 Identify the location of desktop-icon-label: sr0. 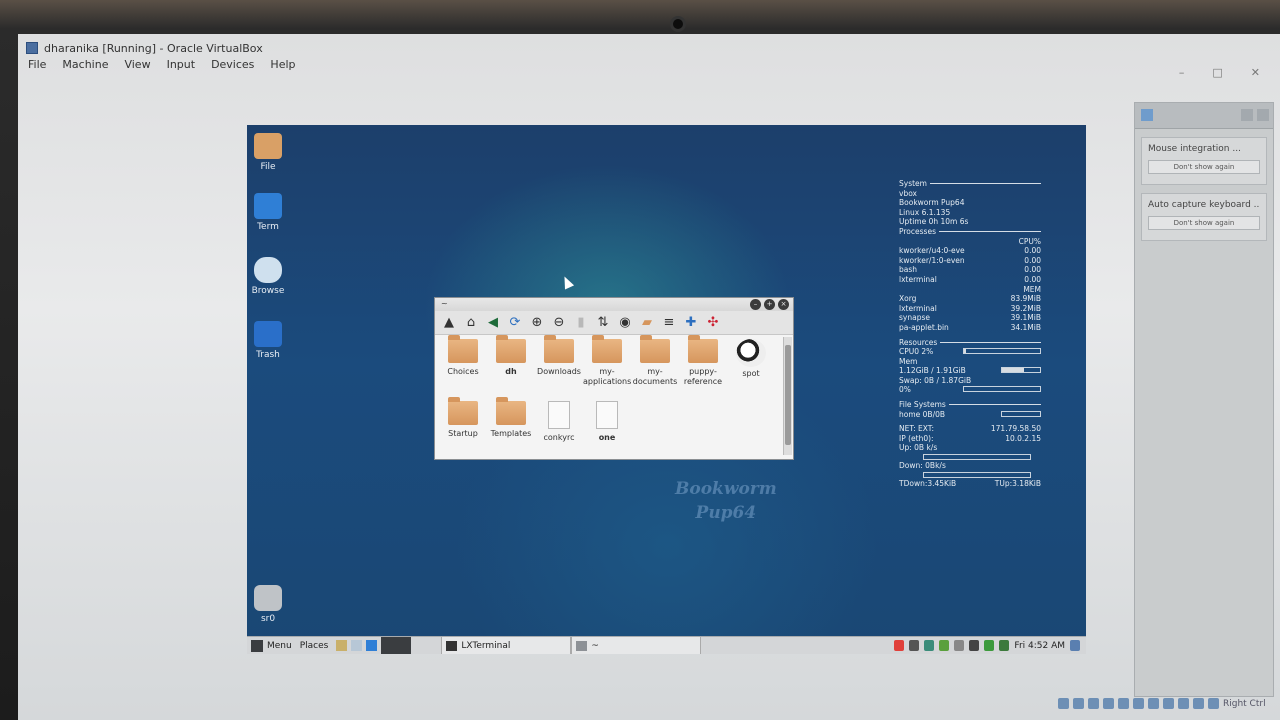
(268, 619).